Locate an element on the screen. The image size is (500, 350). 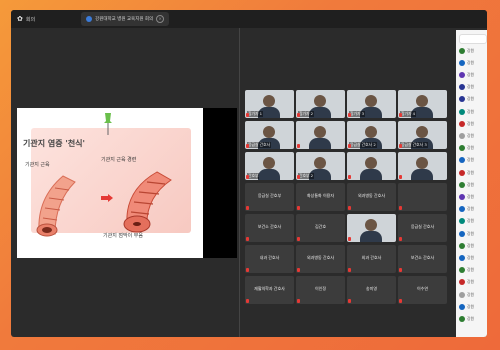
app-menu: ✿ 회의 is located at coordinates (26, 19).